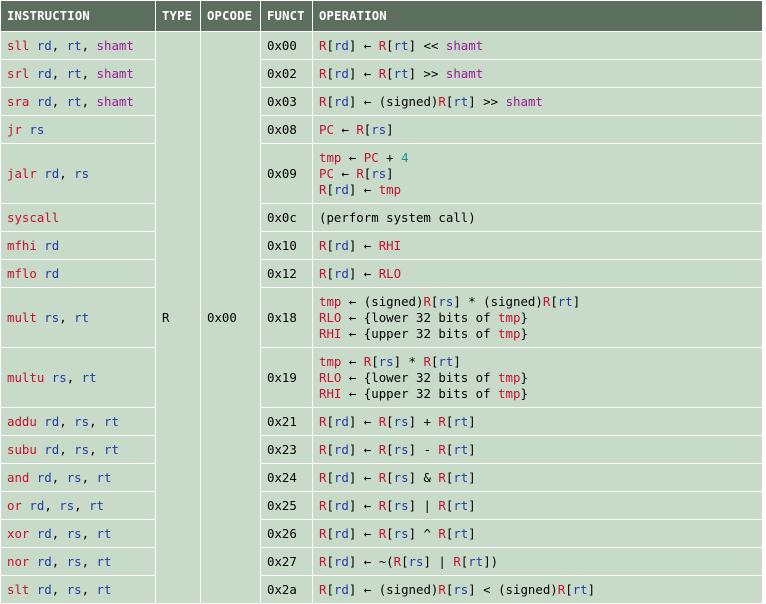  Describe the element at coordinates (326, 173) in the screenshot. I see `token: PC` at that location.